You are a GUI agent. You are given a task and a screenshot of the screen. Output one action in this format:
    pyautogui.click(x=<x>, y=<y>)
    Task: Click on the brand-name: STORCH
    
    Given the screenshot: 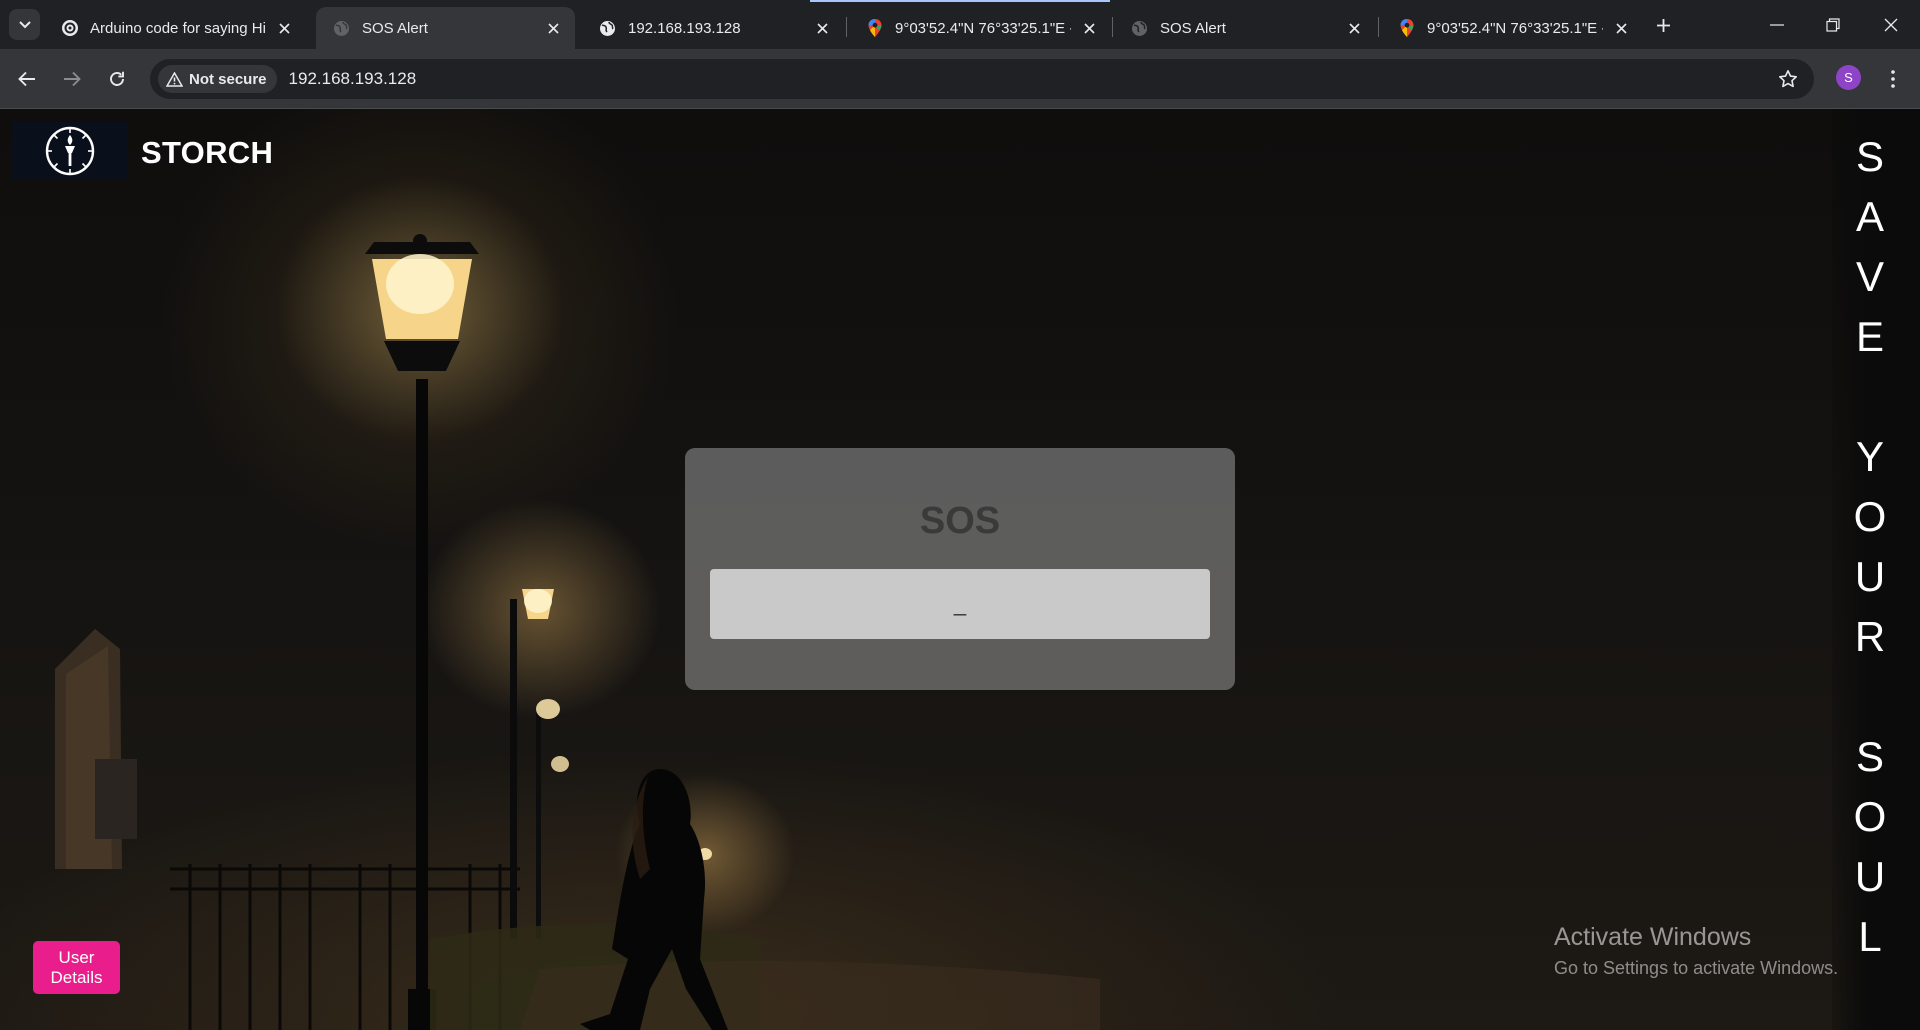 What is the action you would take?
    pyautogui.click(x=207, y=152)
    